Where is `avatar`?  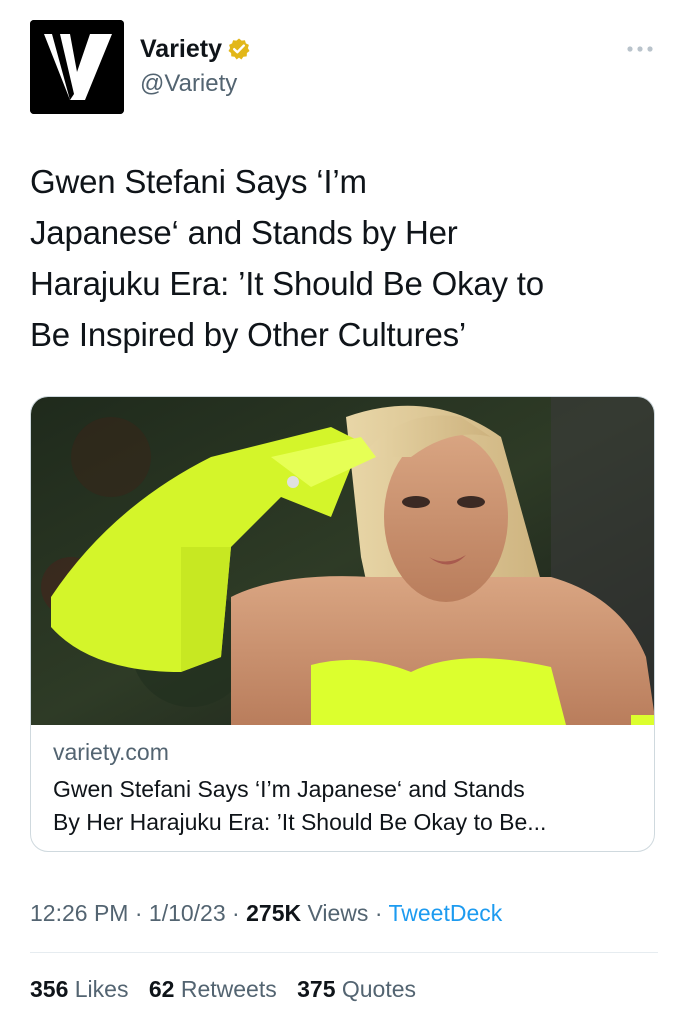
avatar is located at coordinates (77, 67).